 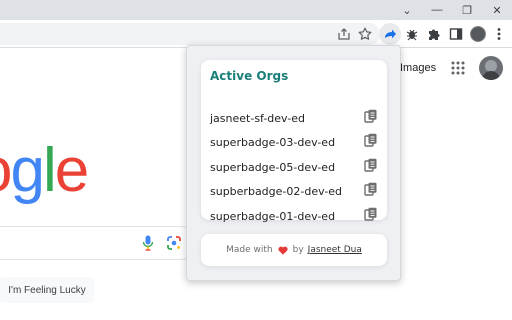 I want to click on star-icon, so click(x=365, y=34).